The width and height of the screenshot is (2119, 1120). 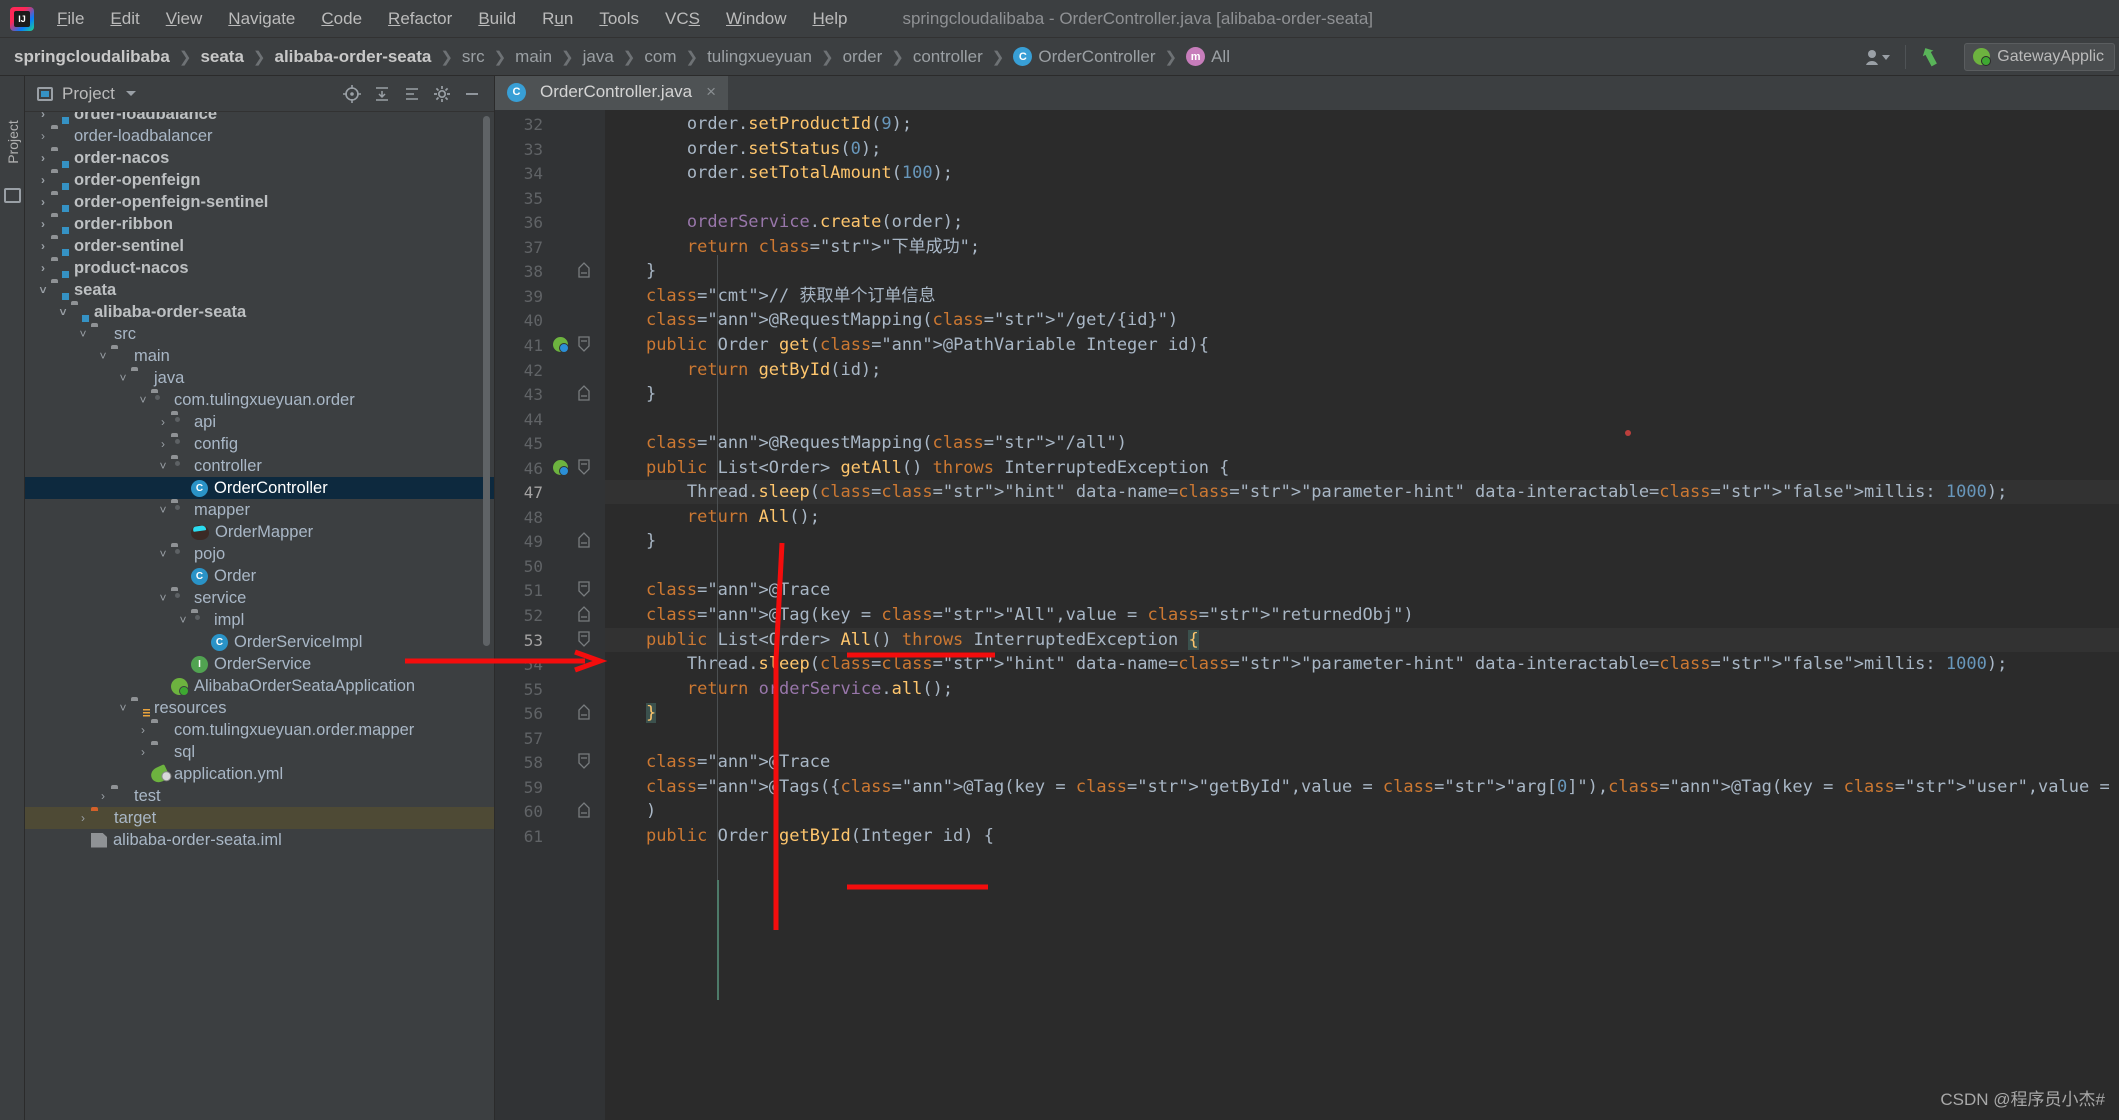 I want to click on menu-run: Run, so click(x=557, y=19).